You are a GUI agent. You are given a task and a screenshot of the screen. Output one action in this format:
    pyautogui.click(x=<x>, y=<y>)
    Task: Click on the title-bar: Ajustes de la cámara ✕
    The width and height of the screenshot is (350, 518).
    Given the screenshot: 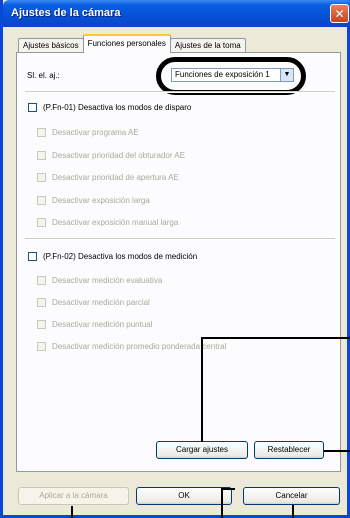 What is the action you would take?
    pyautogui.click(x=176, y=13)
    